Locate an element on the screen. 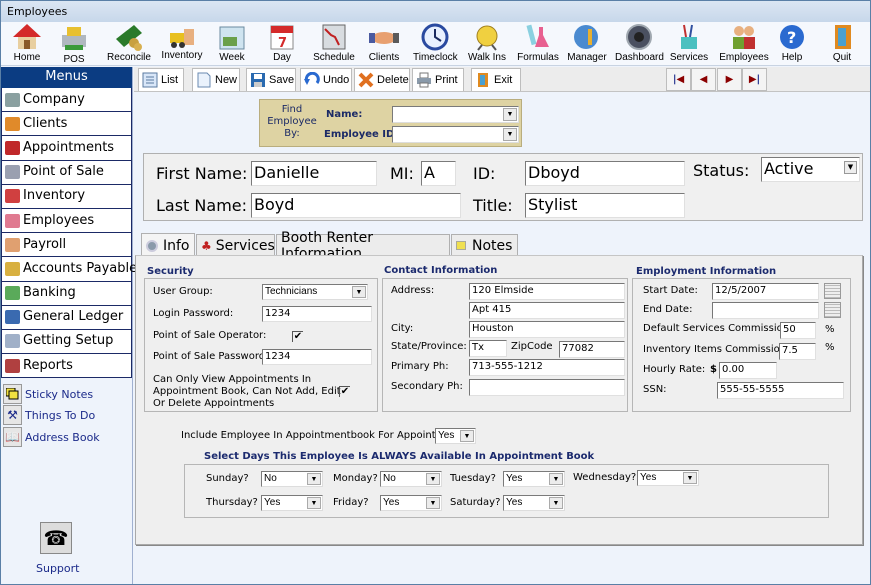 The height and width of the screenshot is (585, 871). tab-booth-renter-information: Booth Renter Information is located at coordinates (363, 246).